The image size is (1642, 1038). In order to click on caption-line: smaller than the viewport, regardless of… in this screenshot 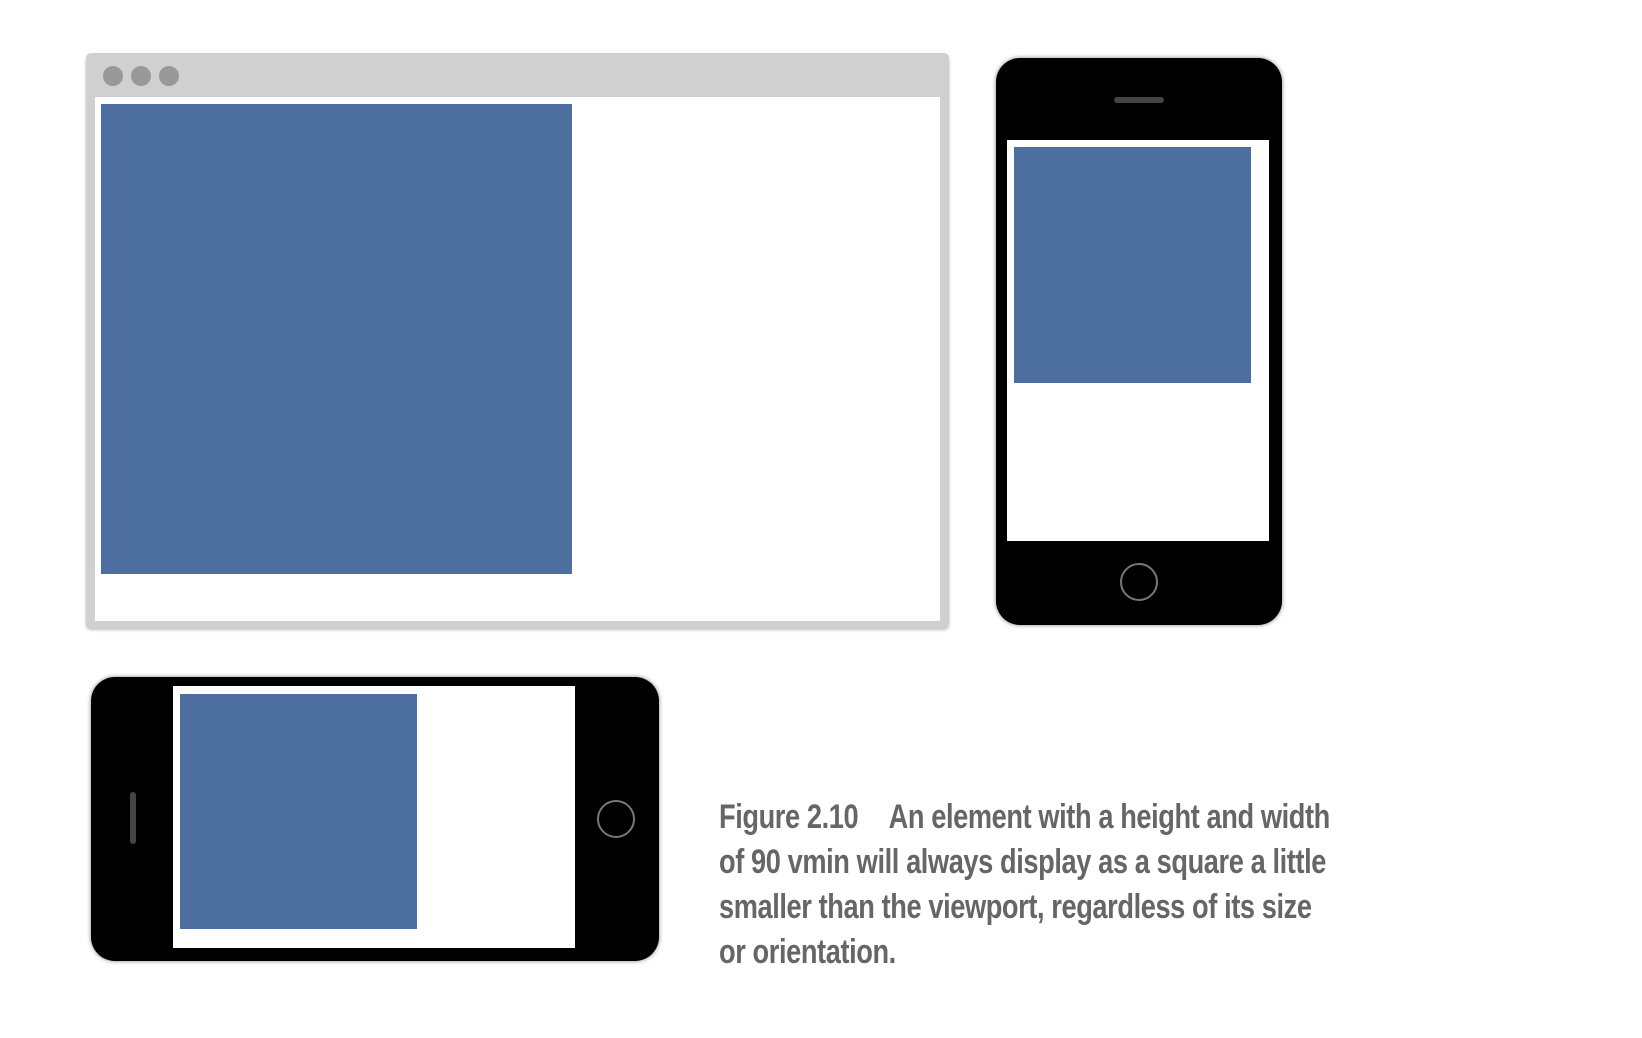, I will do `click(1015, 907)`.